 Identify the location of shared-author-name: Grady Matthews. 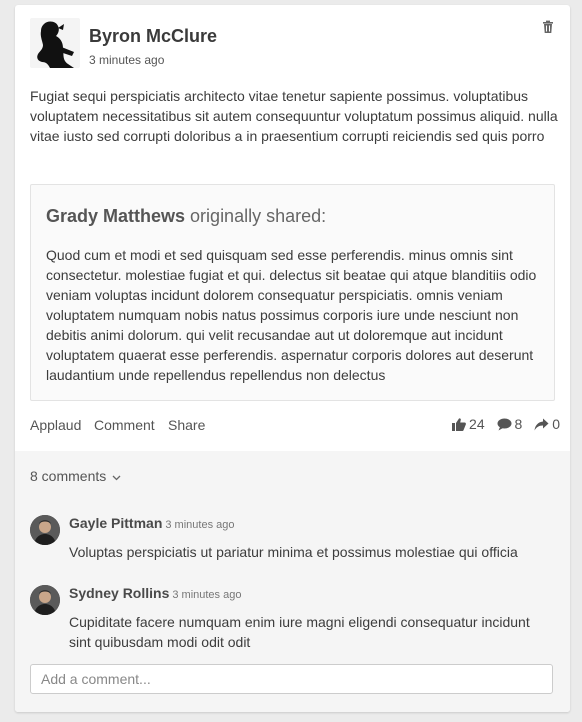
(115, 216).